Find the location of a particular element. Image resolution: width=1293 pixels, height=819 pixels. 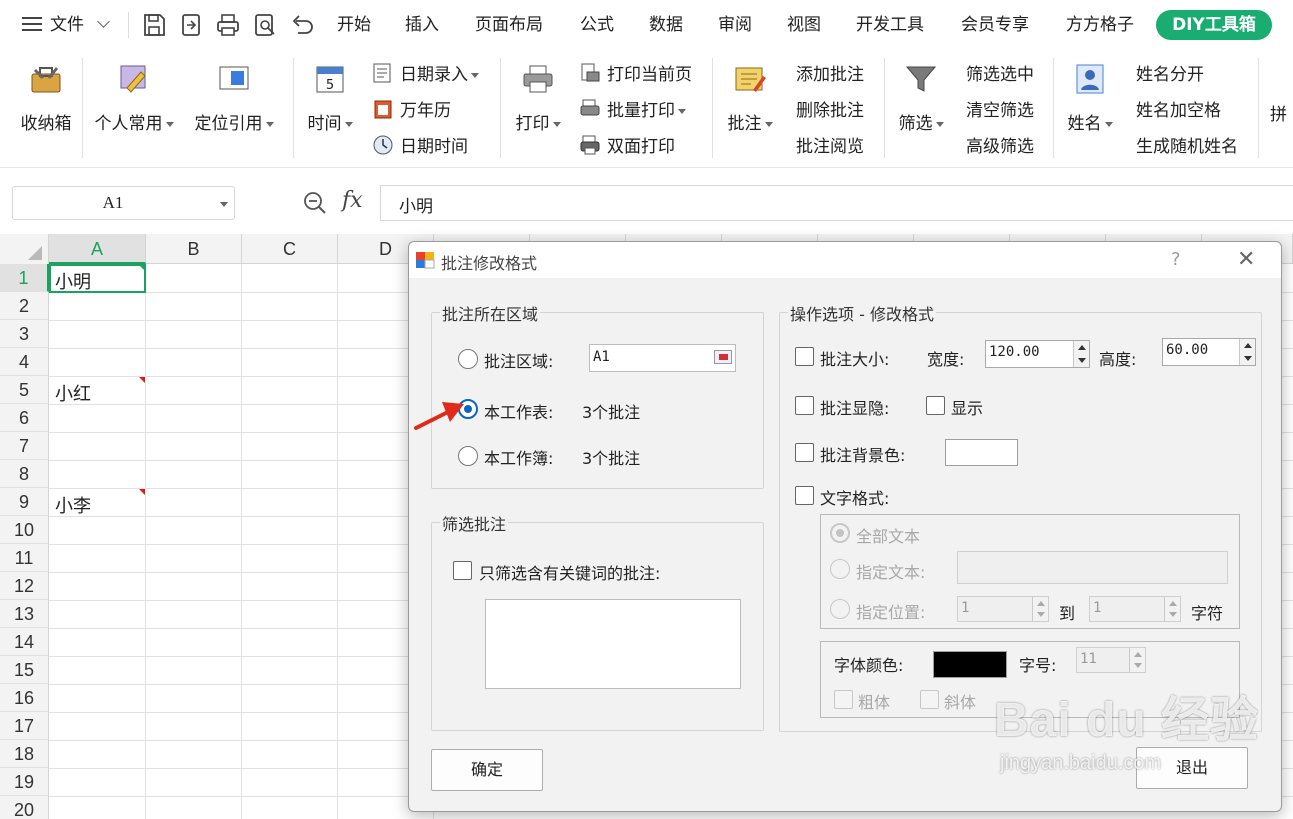

dialog-title-bar: 批注修改格式 ? ✕ is located at coordinates (845, 260).